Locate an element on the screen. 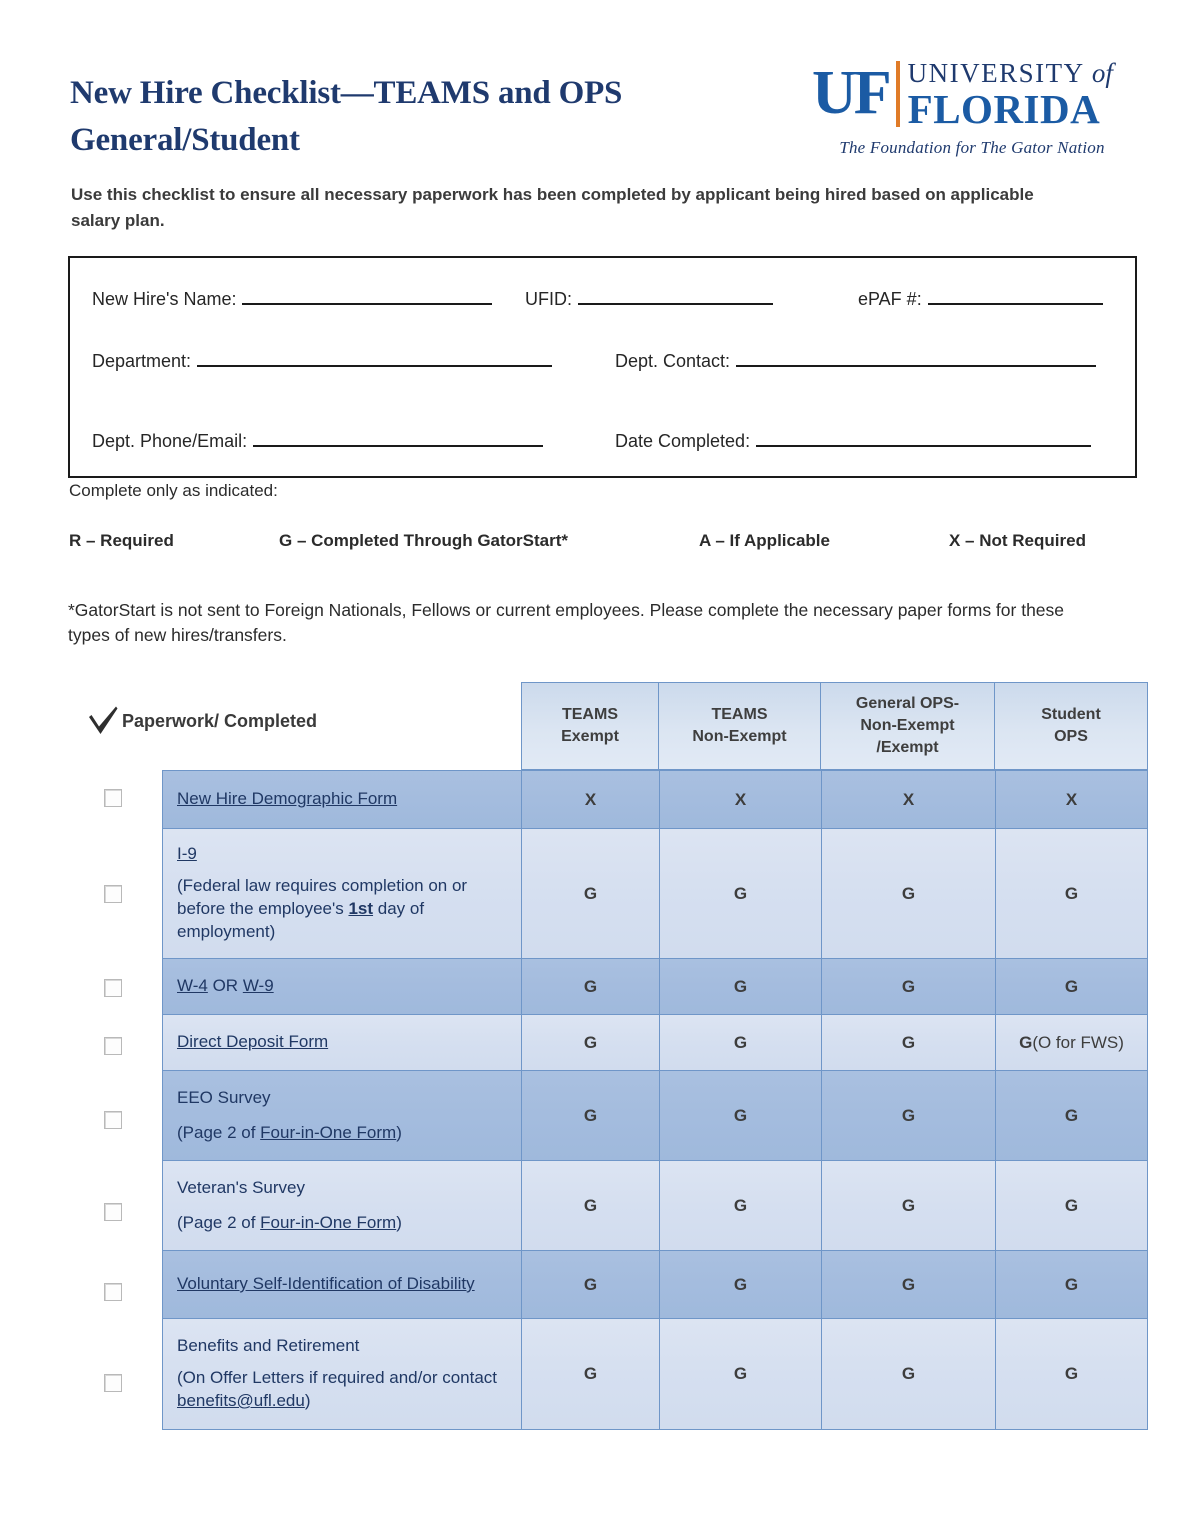 The height and width of the screenshot is (1536, 1187). paperwork-link: W-4 is located at coordinates (192, 985).